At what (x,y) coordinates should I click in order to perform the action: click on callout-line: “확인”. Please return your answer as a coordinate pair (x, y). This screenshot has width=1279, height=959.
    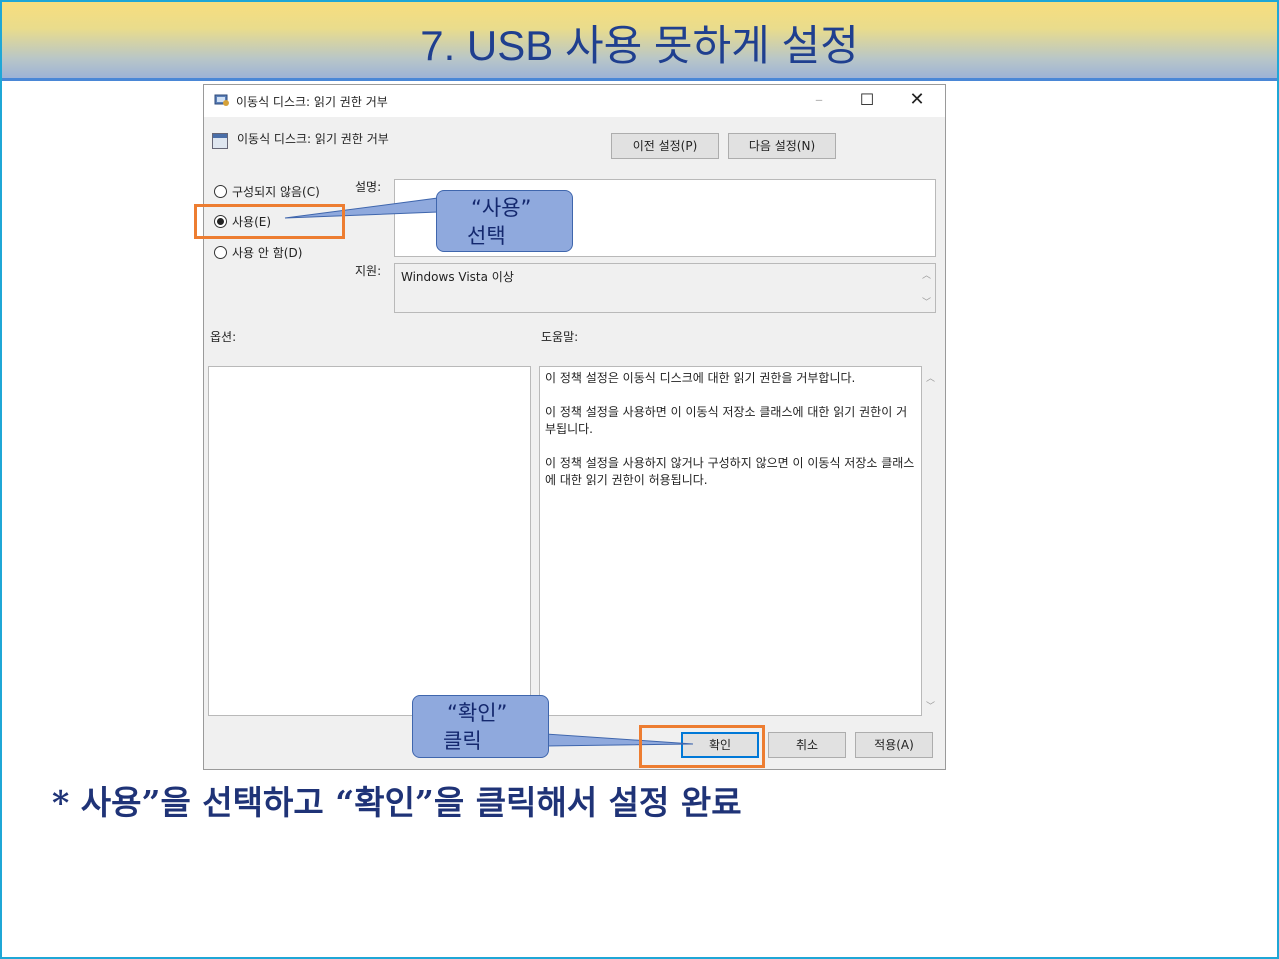
    Looking at the image, I should click on (477, 713).